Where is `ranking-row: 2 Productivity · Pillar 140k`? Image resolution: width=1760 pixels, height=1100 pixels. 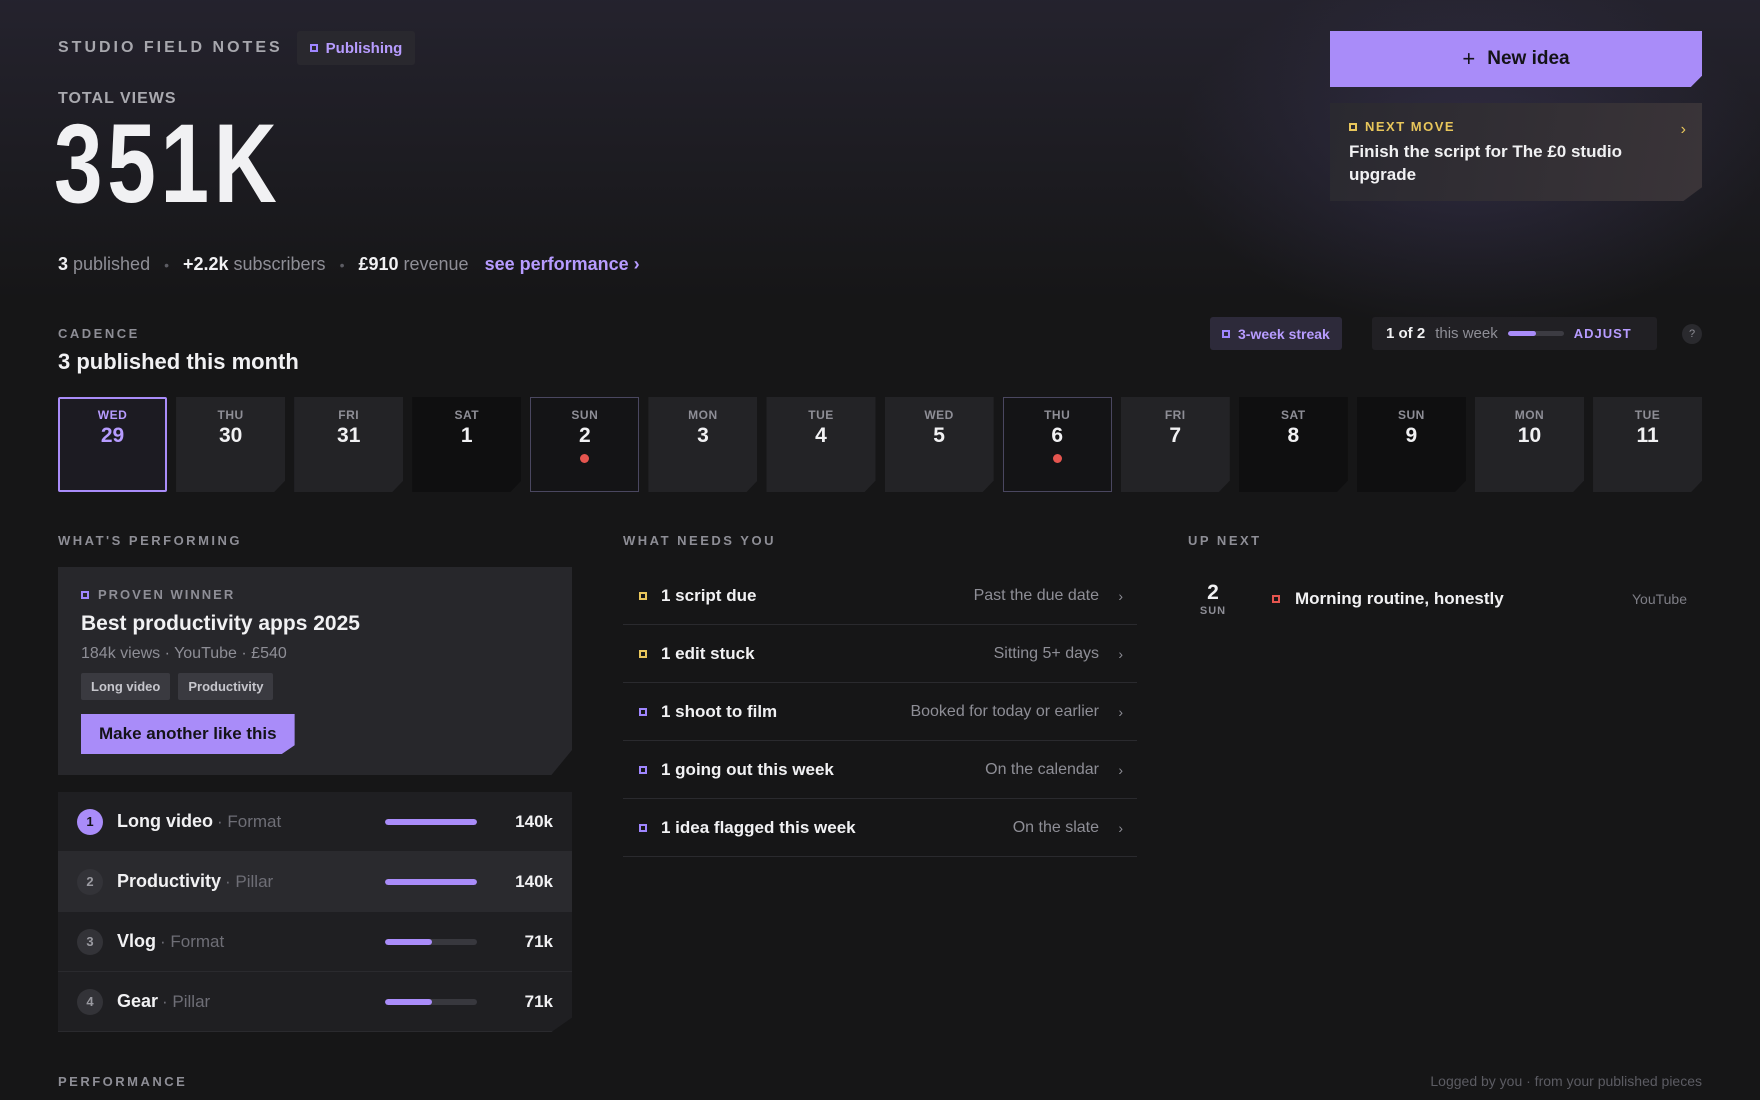
ranking-row: 2 Productivity · Pillar 140k is located at coordinates (315, 882).